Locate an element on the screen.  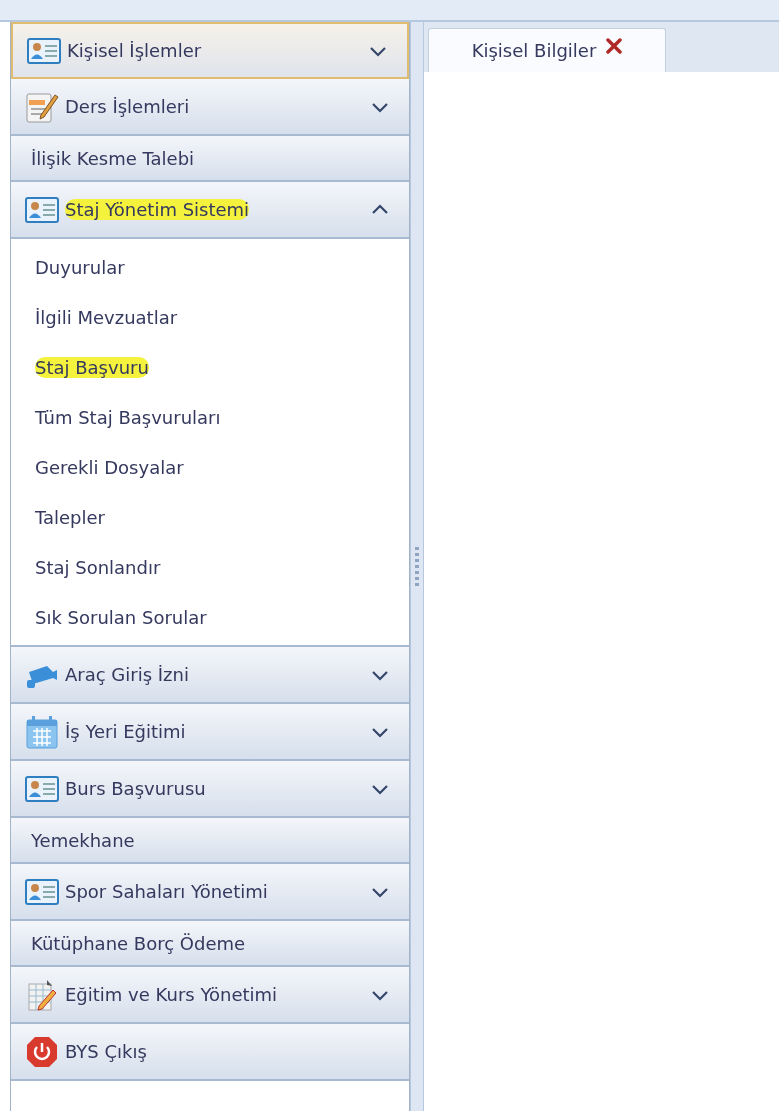
menu-header: Spor Sahaları Yönetimi is located at coordinates (210, 892).